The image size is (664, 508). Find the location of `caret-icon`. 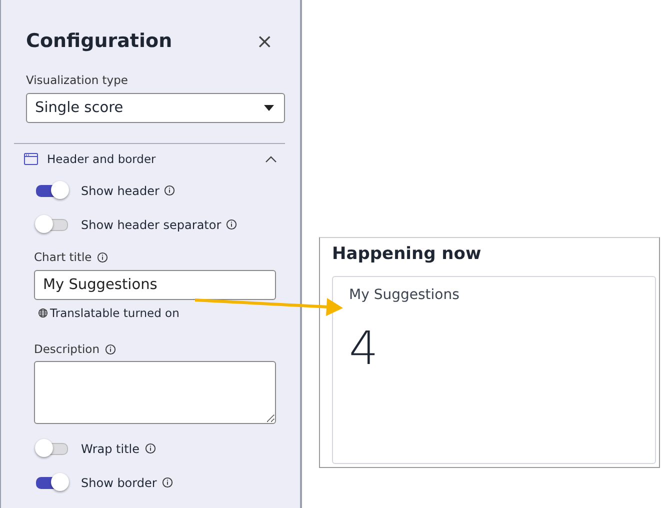

caret-icon is located at coordinates (269, 108).